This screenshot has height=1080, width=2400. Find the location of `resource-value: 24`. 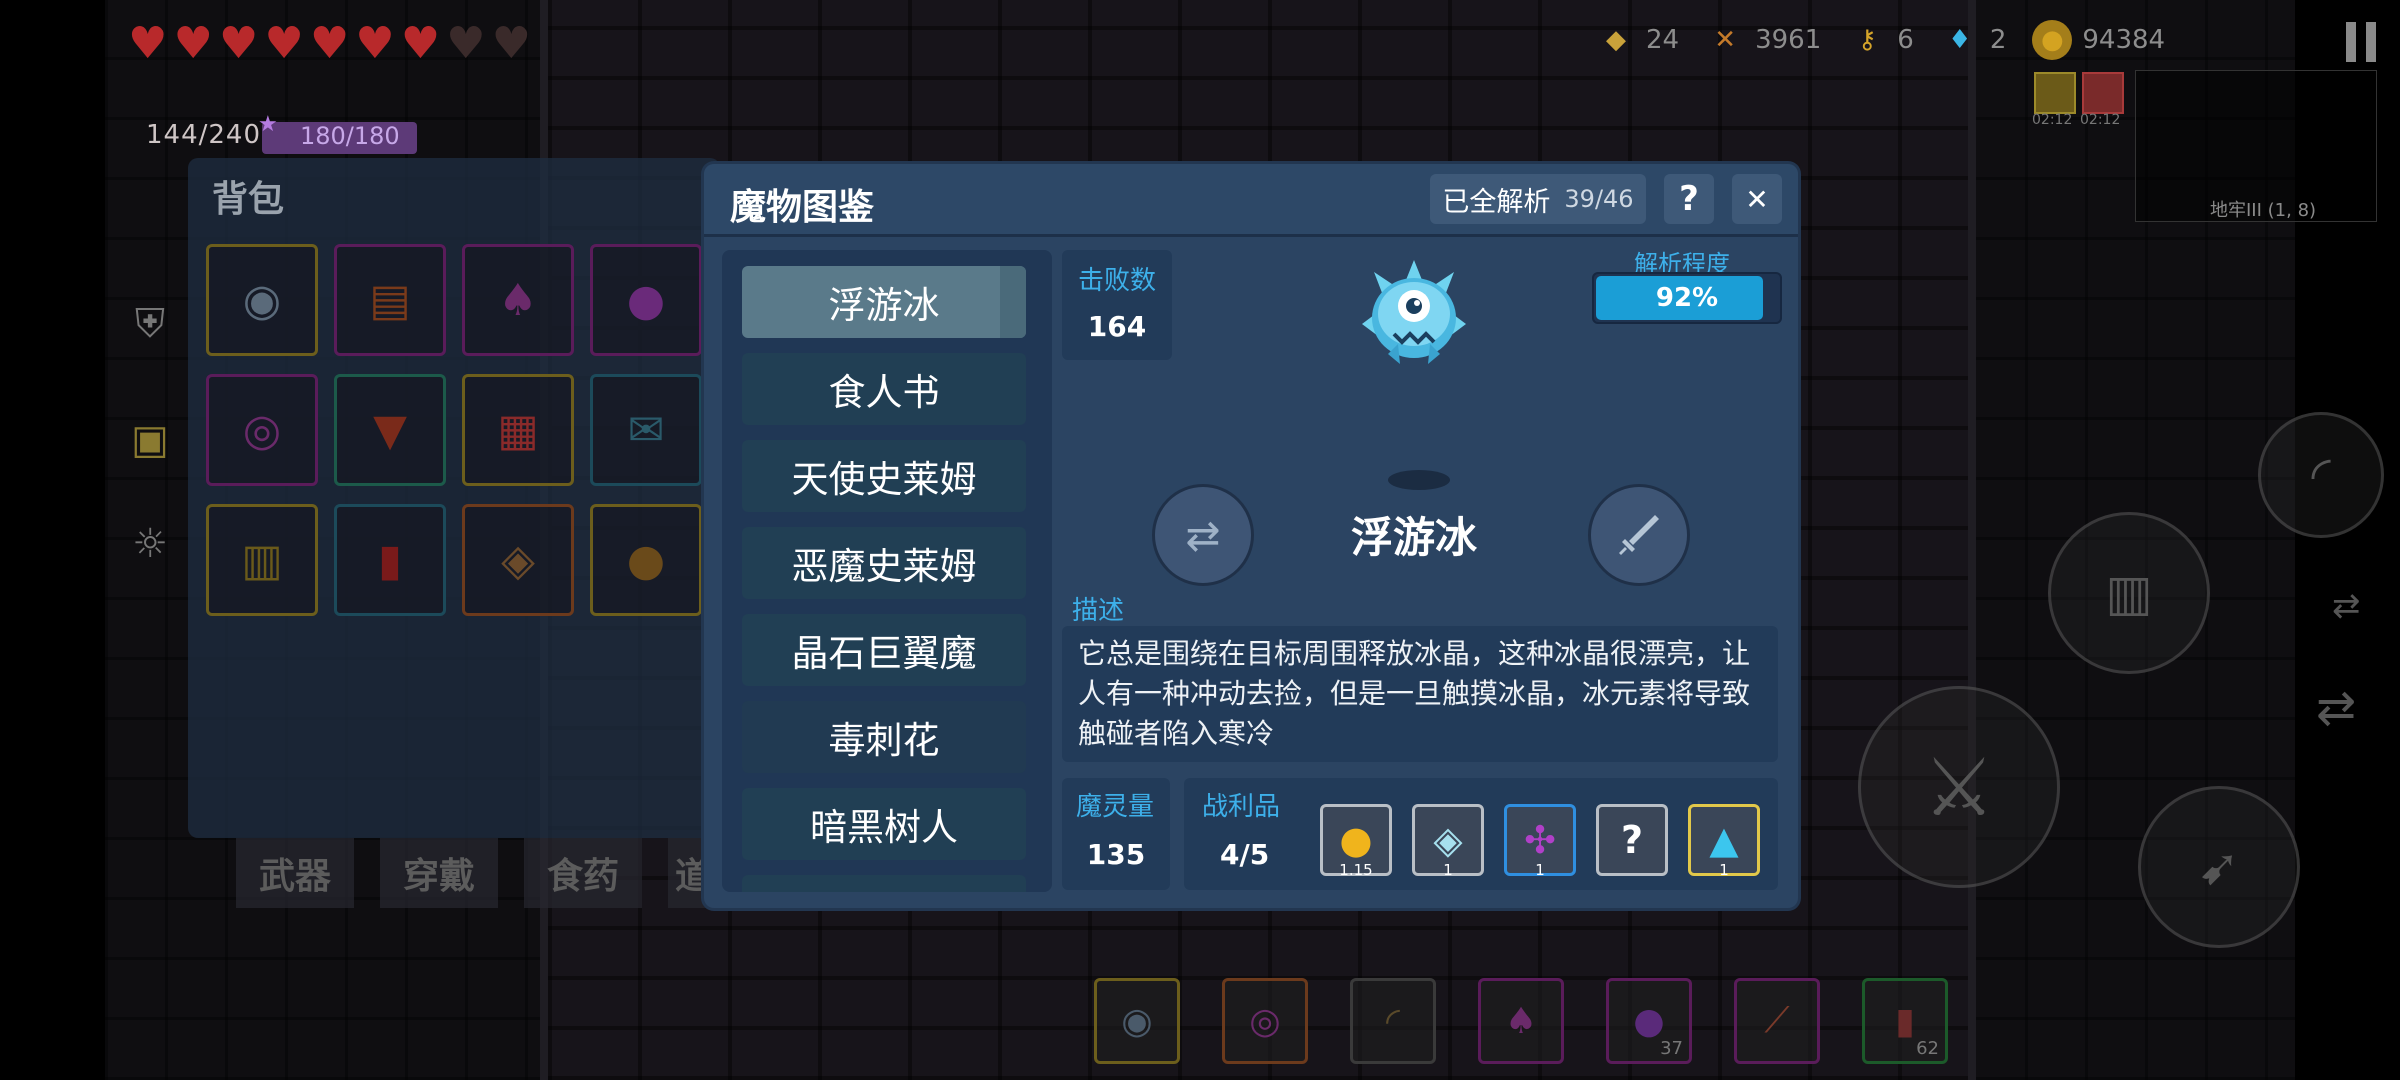

resource-value: 24 is located at coordinates (1663, 40).